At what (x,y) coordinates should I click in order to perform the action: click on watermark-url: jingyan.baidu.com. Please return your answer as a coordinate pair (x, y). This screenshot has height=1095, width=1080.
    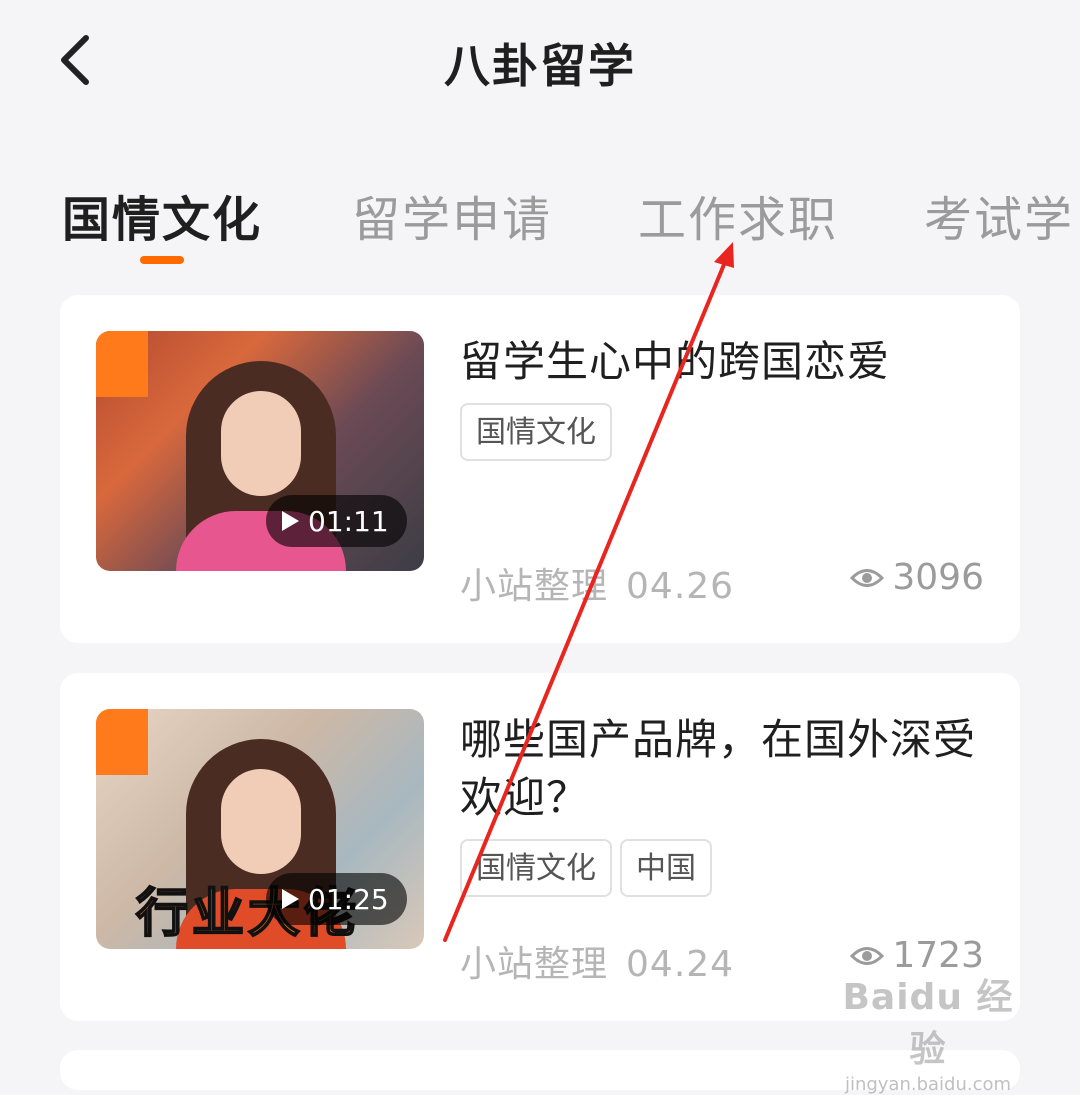
    Looking at the image, I should click on (928, 1084).